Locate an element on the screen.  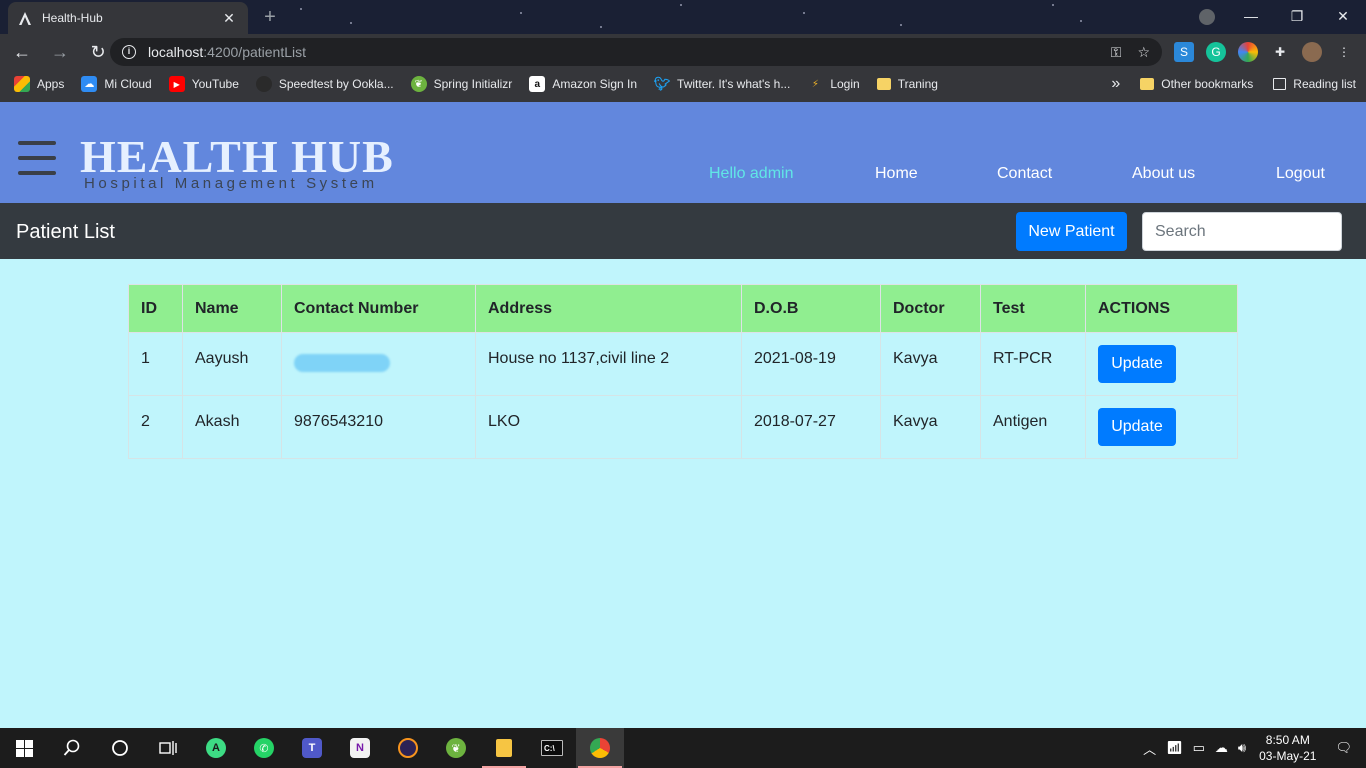
cell-name: Akash is located at coordinates (232, 427).